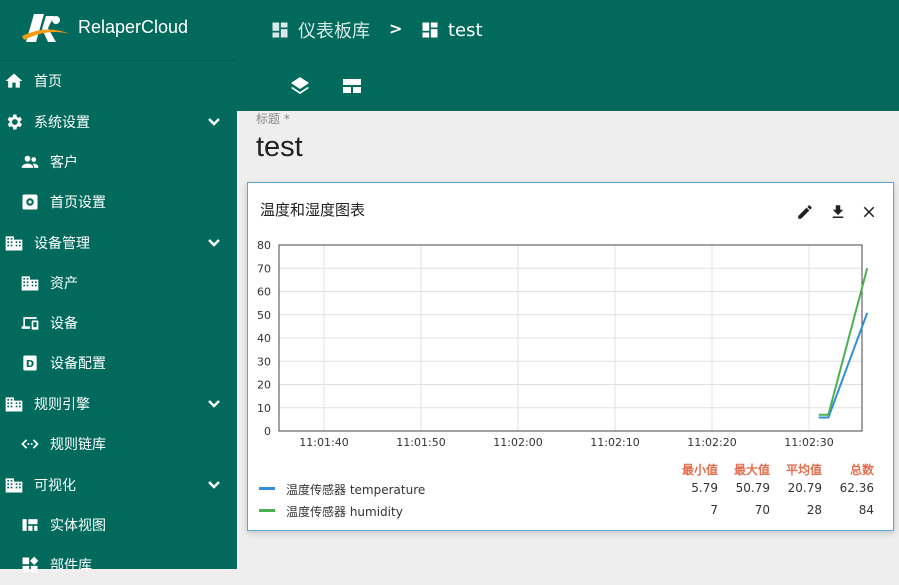  Describe the element at coordinates (30, 161) in the screenshot. I see `users-icon` at that location.